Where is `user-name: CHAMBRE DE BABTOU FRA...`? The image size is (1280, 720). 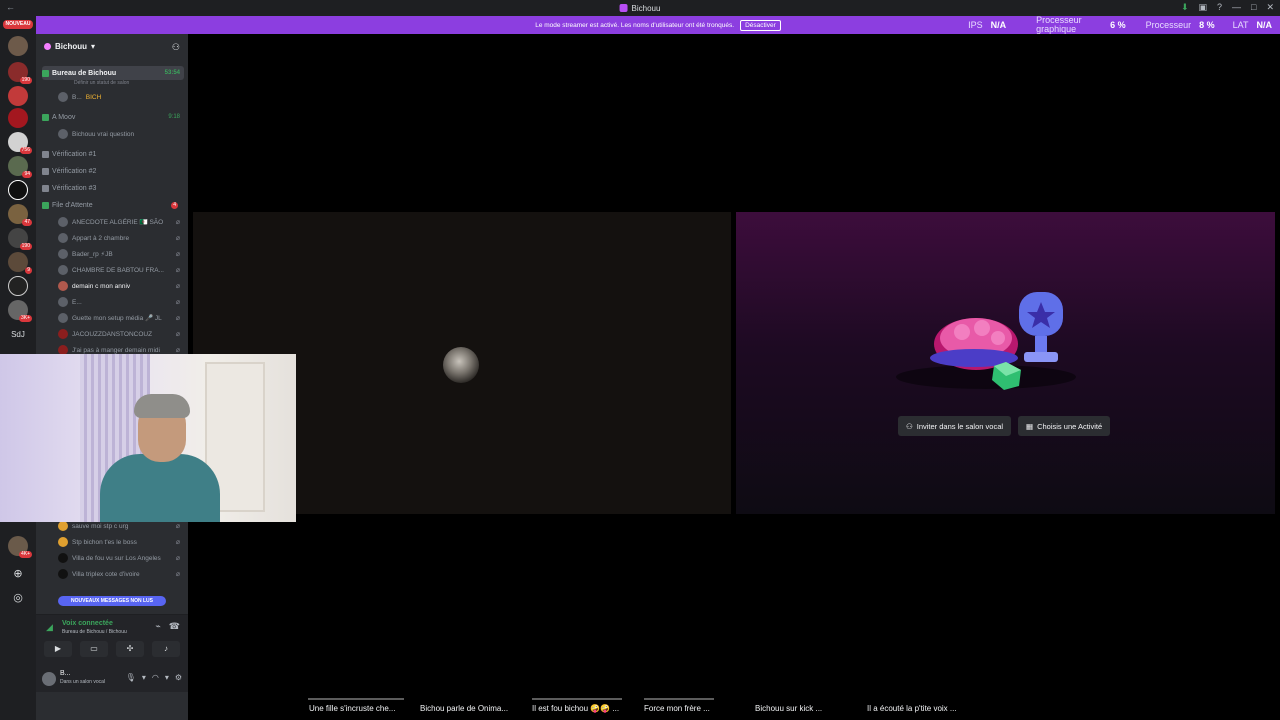
user-name: CHAMBRE DE BABTOU FRA... is located at coordinates (118, 270).